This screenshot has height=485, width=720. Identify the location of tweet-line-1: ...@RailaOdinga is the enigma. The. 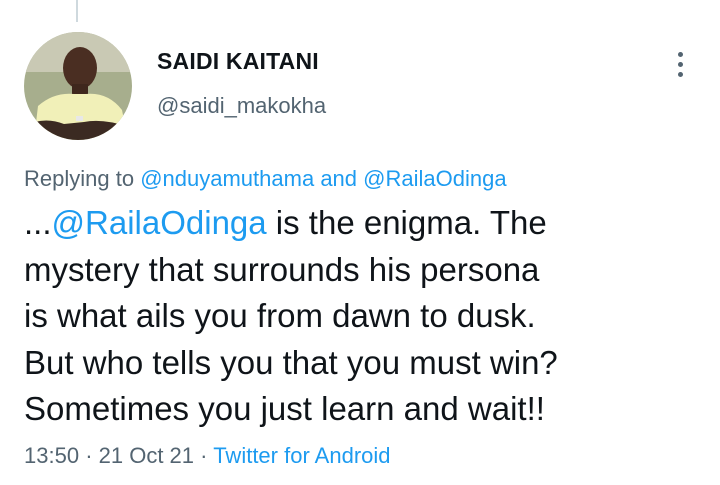
(364, 223).